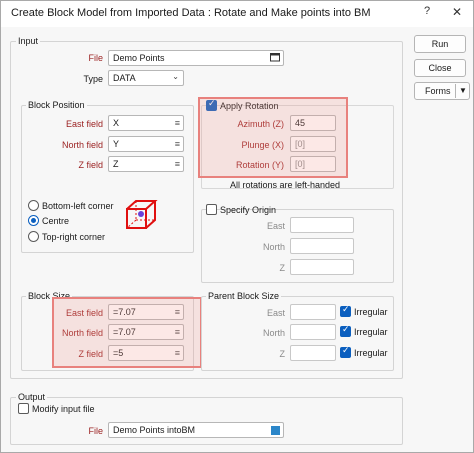  What do you see at coordinates (322, 225) in the screenshot?
I see `origin-east-field` at bounding box center [322, 225].